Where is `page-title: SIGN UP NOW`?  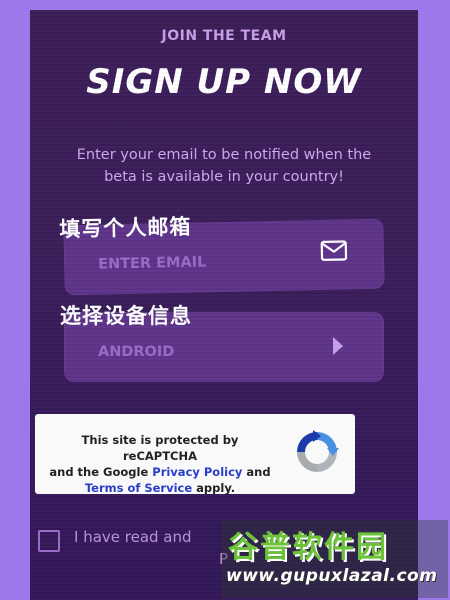 page-title: SIGN UP NOW is located at coordinates (224, 82).